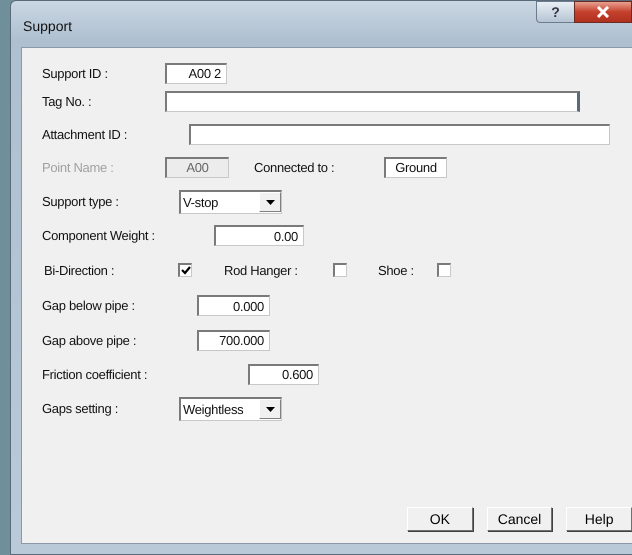 This screenshot has width=632, height=555. I want to click on close-button, so click(603, 12).